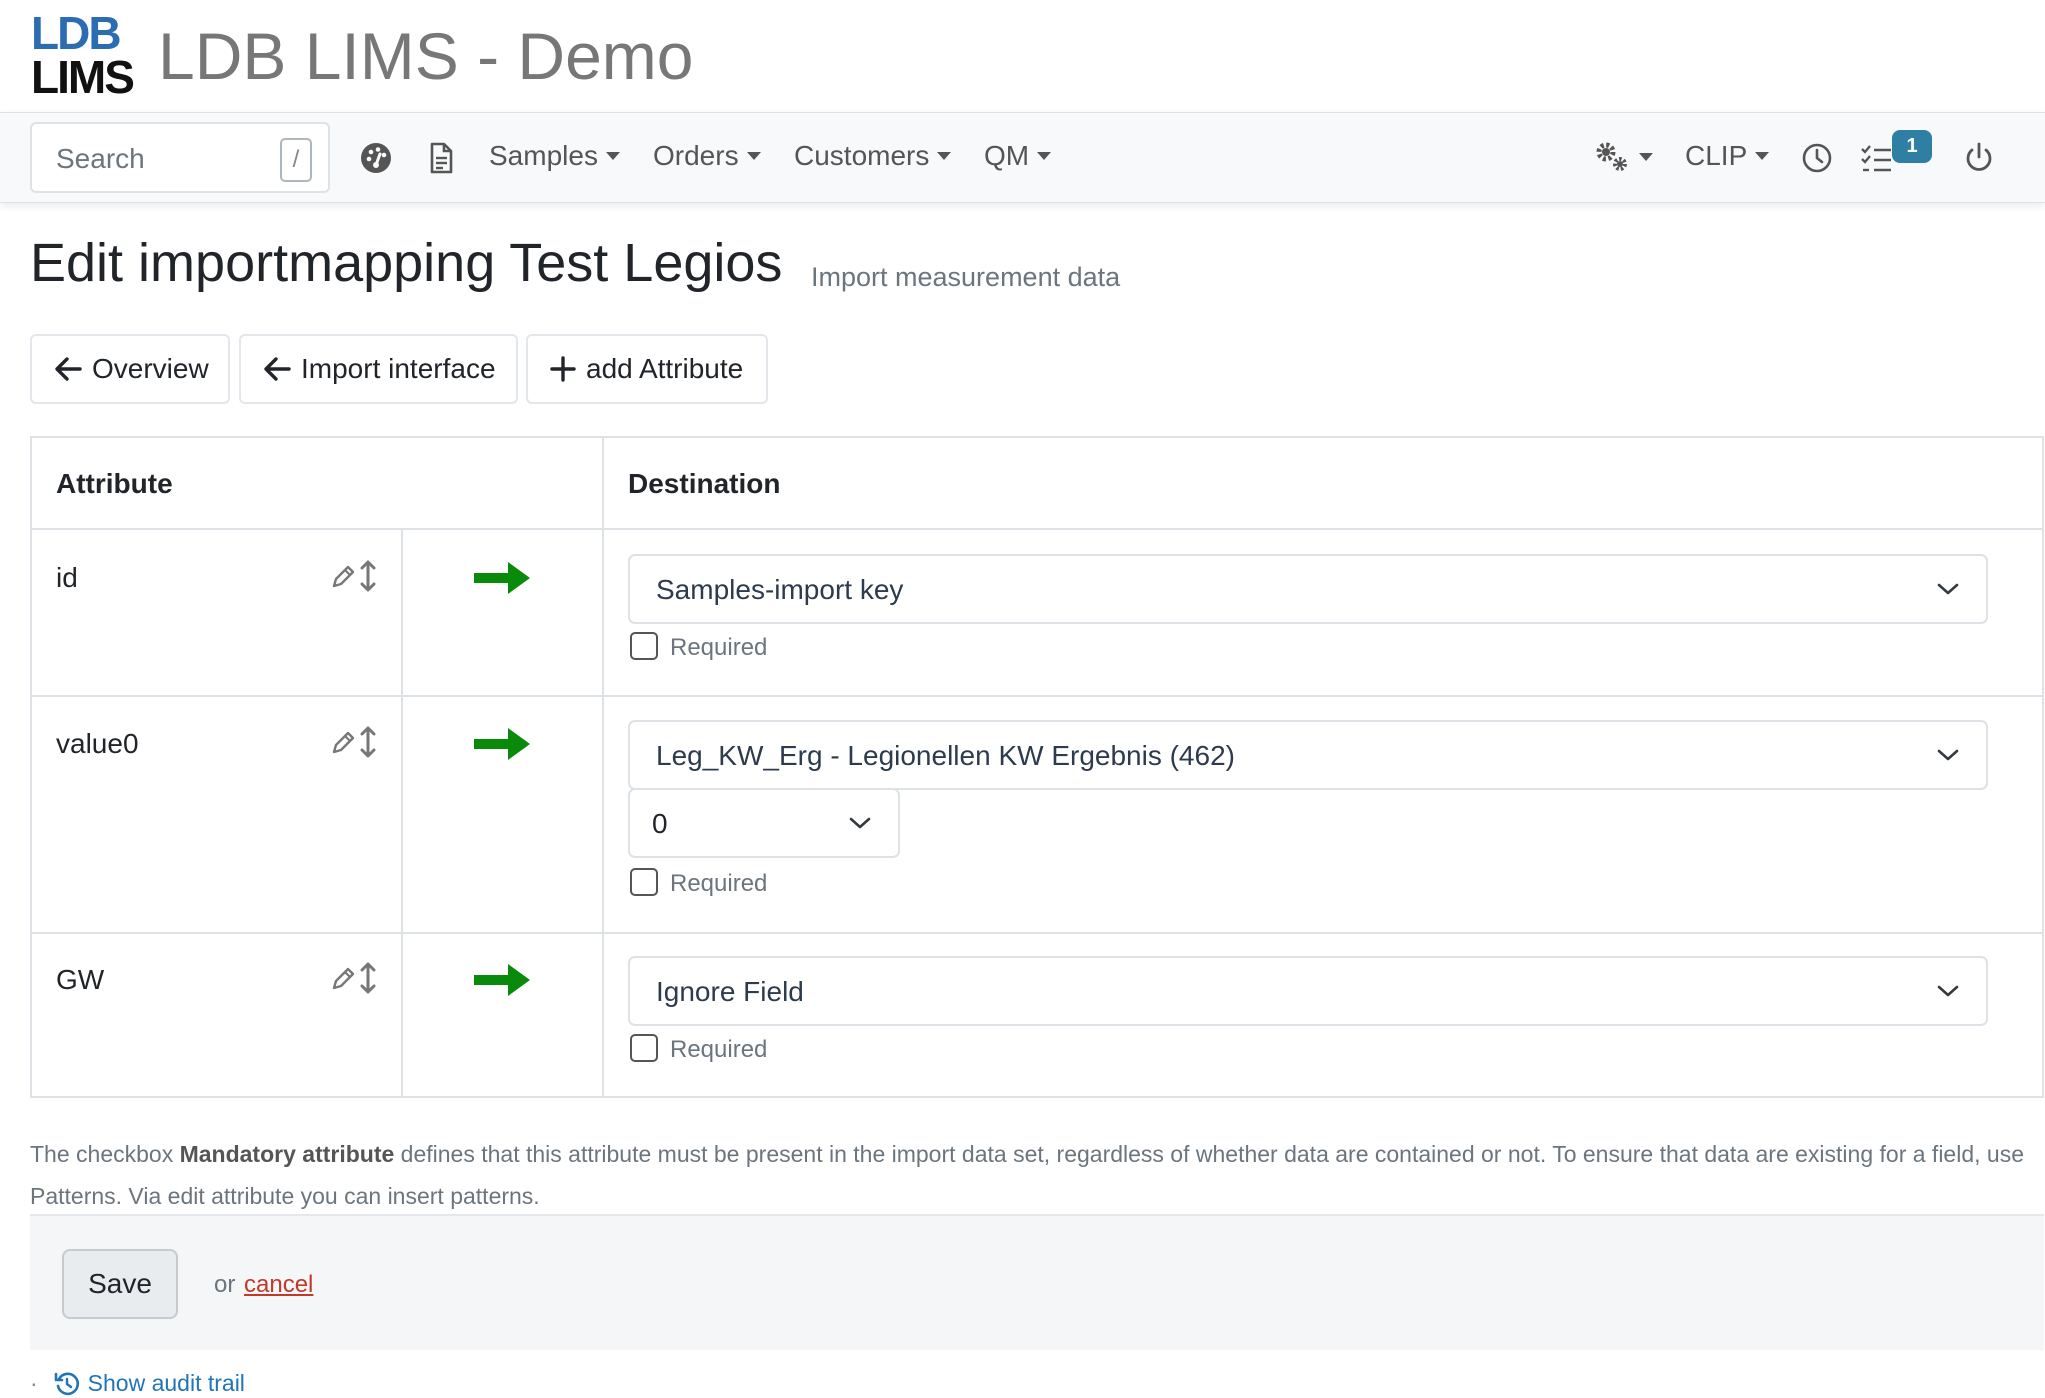 The image size is (2045, 1398). I want to click on nav-samples-label: Samples, so click(543, 155).